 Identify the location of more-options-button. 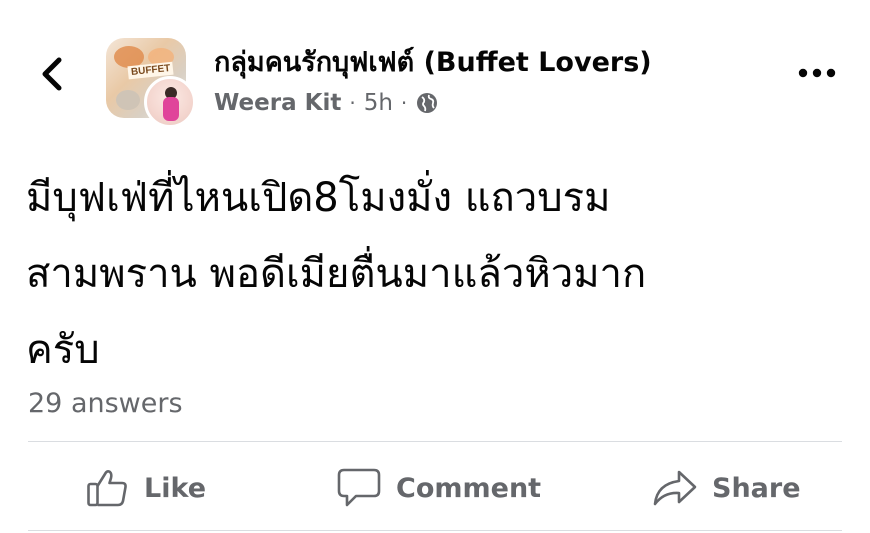
(817, 73).